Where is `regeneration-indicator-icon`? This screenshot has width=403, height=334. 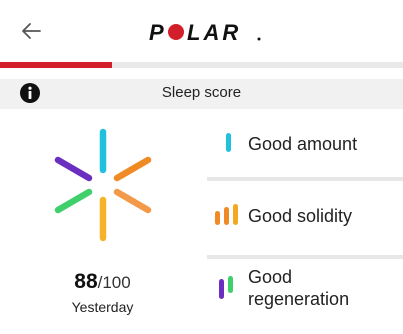
regeneration-indicator-icon is located at coordinates (226, 287).